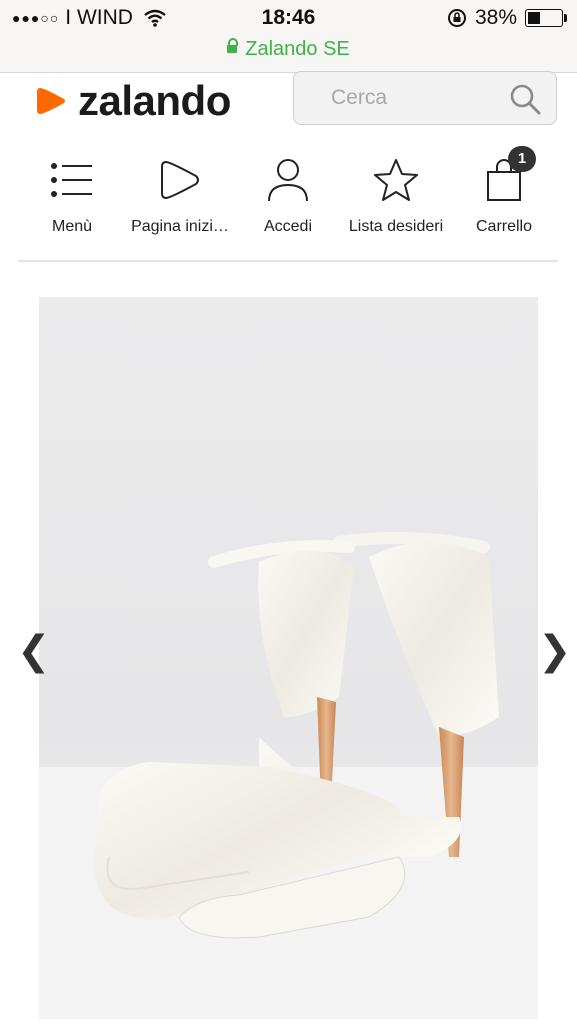 The height and width of the screenshot is (1024, 577). I want to click on nav-item-login: Accedi, so click(288, 193).